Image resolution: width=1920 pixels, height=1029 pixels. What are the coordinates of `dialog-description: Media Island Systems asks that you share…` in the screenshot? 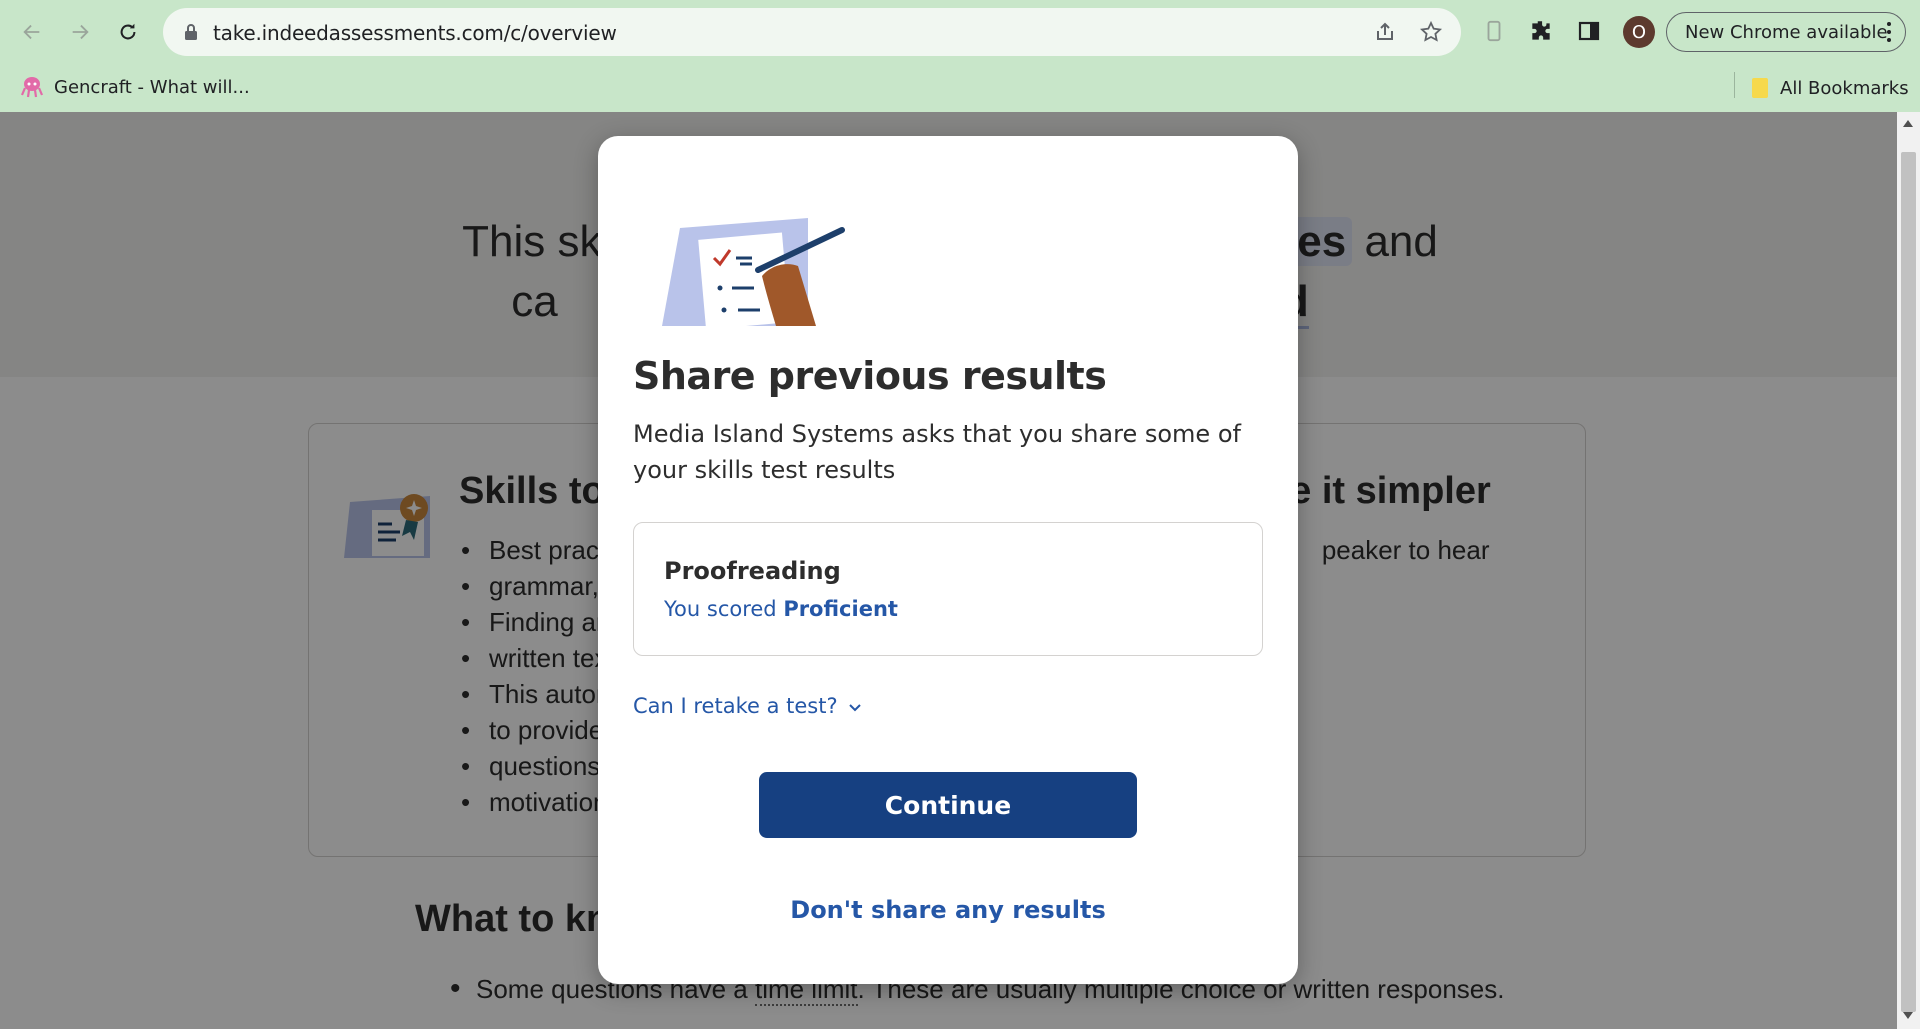 It's located at (937, 452).